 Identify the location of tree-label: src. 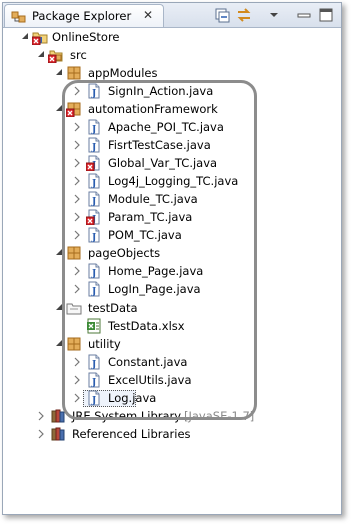
(78, 55).